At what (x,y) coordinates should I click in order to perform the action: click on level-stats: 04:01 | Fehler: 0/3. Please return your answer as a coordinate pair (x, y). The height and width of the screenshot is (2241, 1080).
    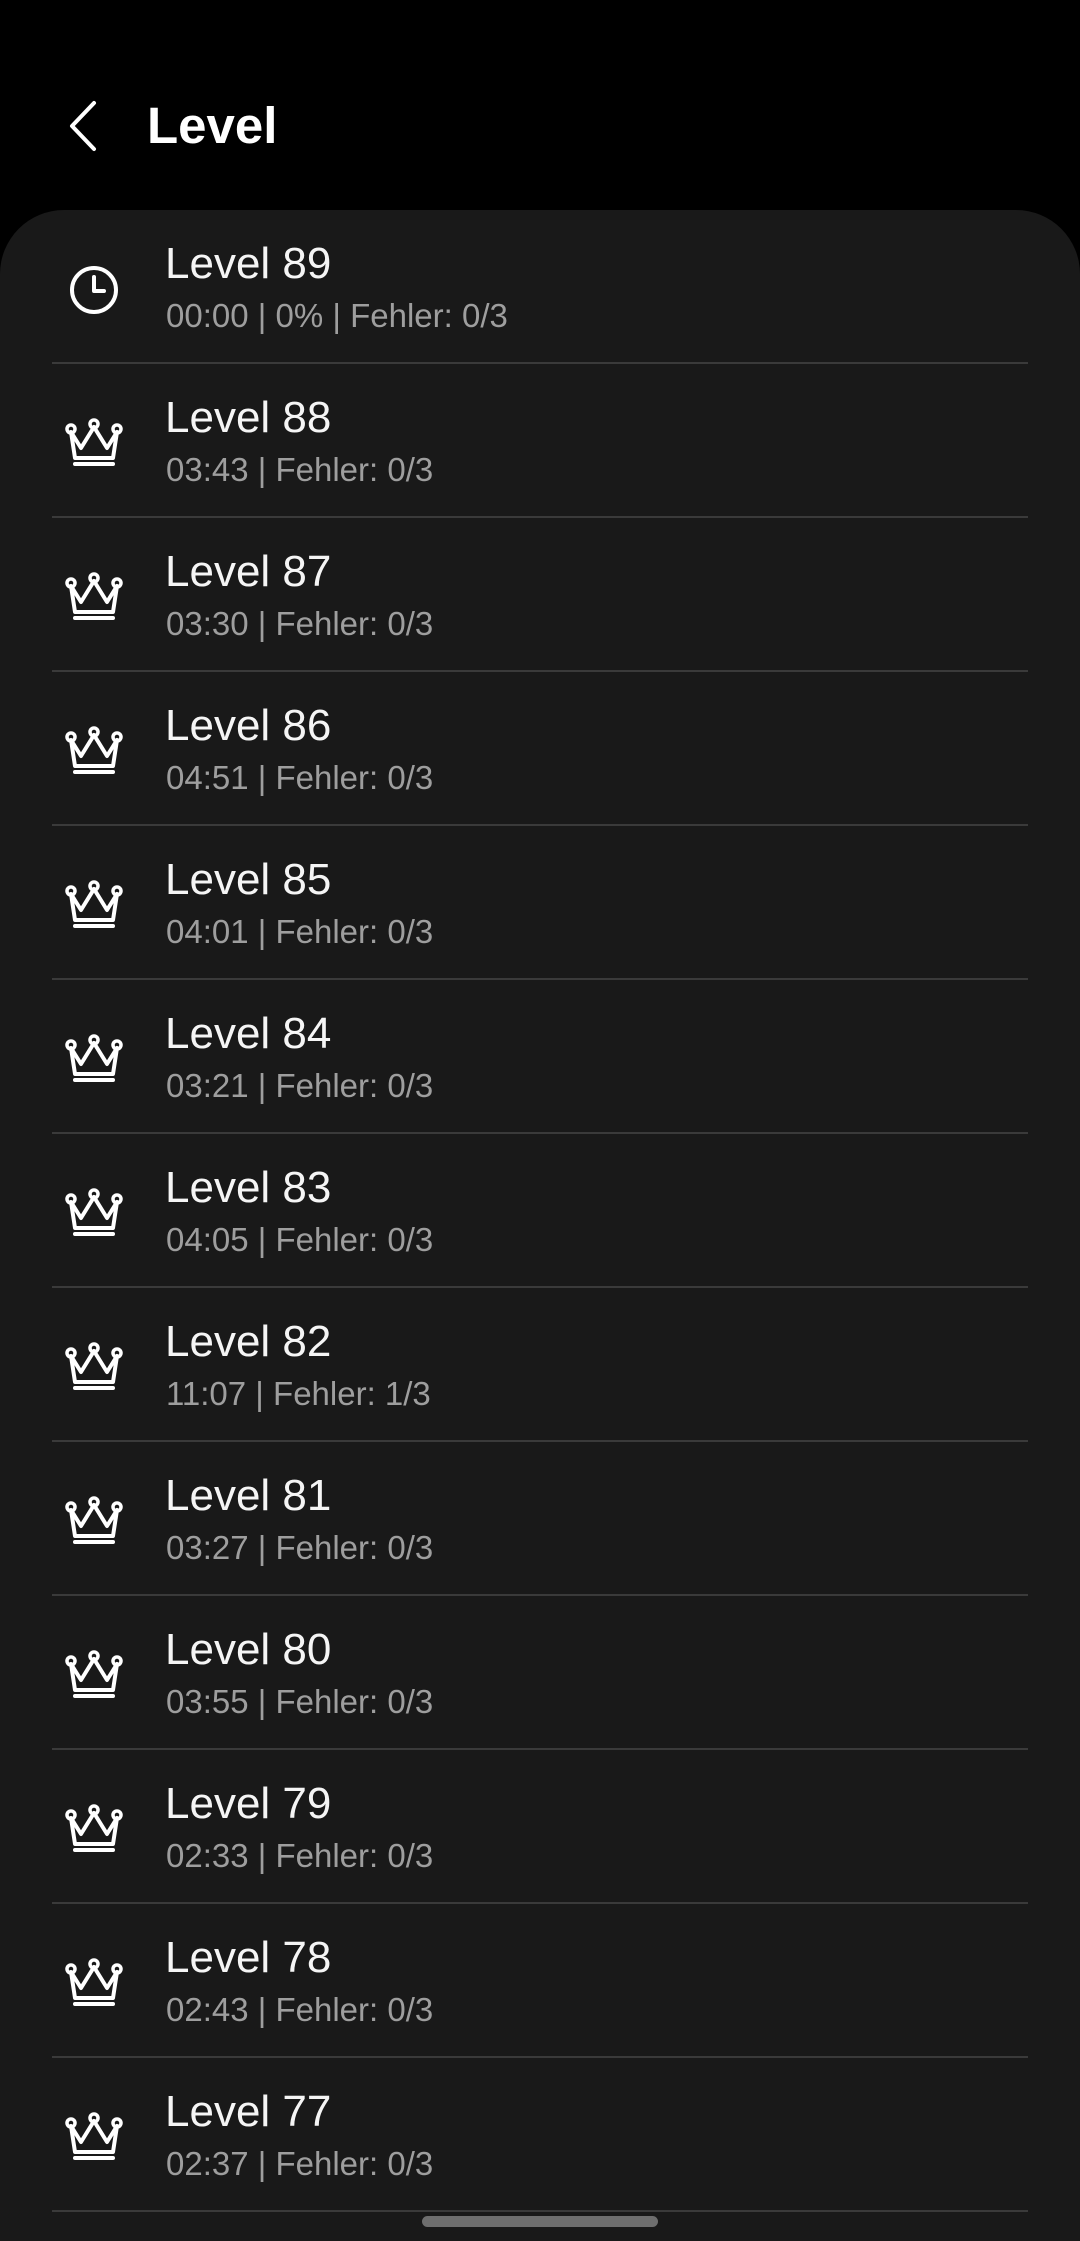
    Looking at the image, I should click on (300, 931).